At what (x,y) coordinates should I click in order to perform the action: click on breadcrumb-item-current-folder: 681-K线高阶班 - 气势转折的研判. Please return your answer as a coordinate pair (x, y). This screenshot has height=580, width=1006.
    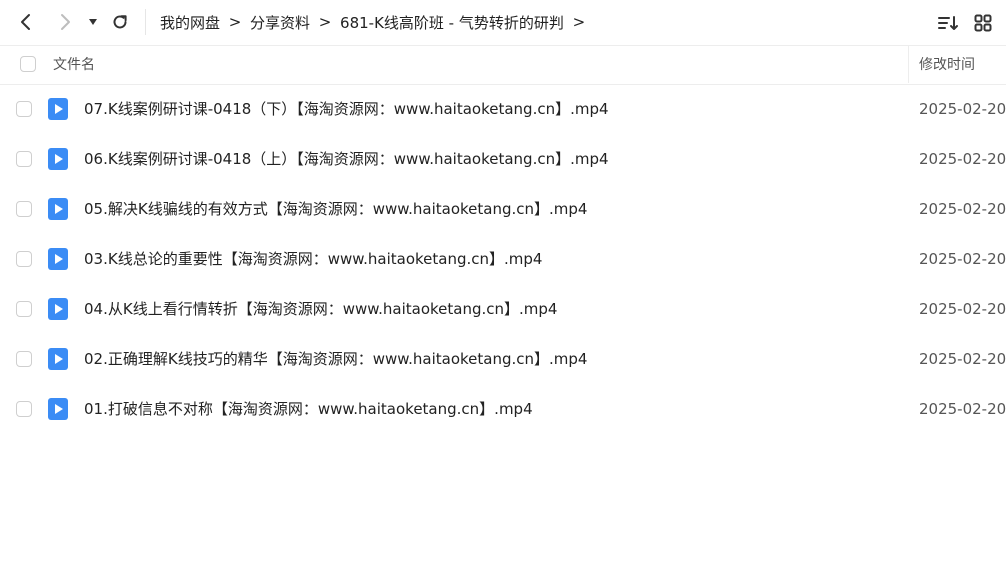
    Looking at the image, I should click on (452, 22).